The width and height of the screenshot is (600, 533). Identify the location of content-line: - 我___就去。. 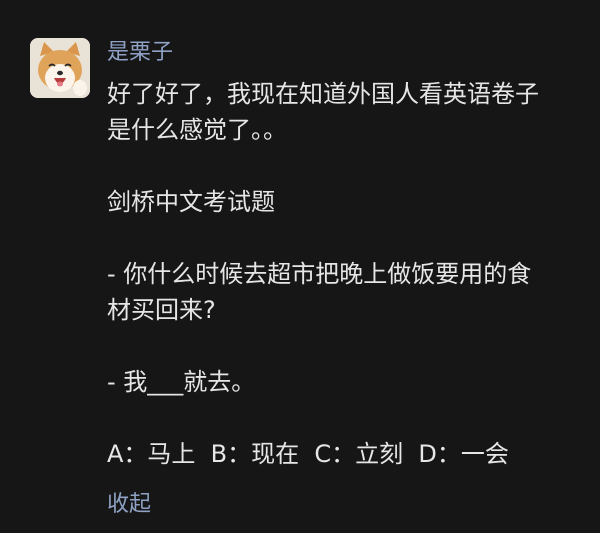
(181, 382).